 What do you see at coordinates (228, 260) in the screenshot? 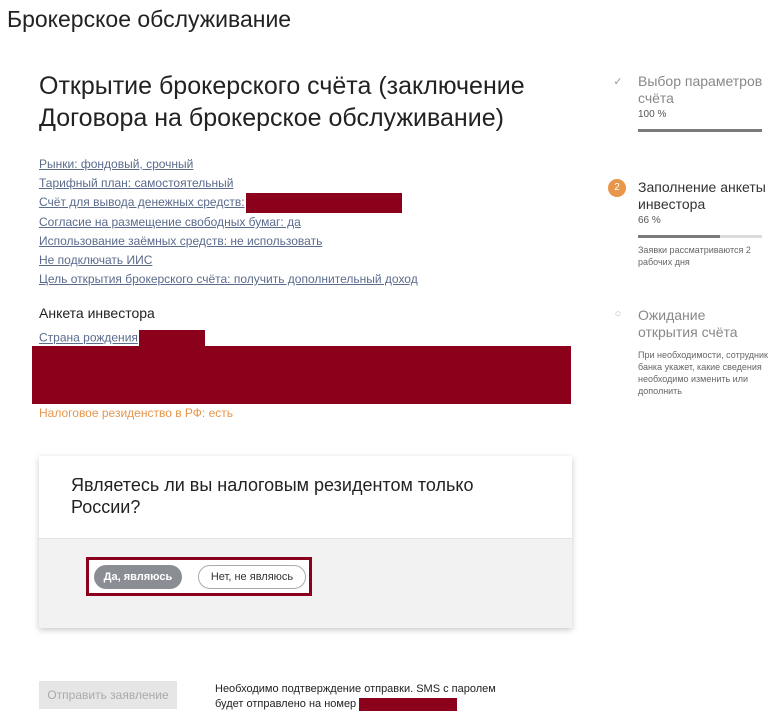
I see `param-iis: Не подключать ИИС` at bounding box center [228, 260].